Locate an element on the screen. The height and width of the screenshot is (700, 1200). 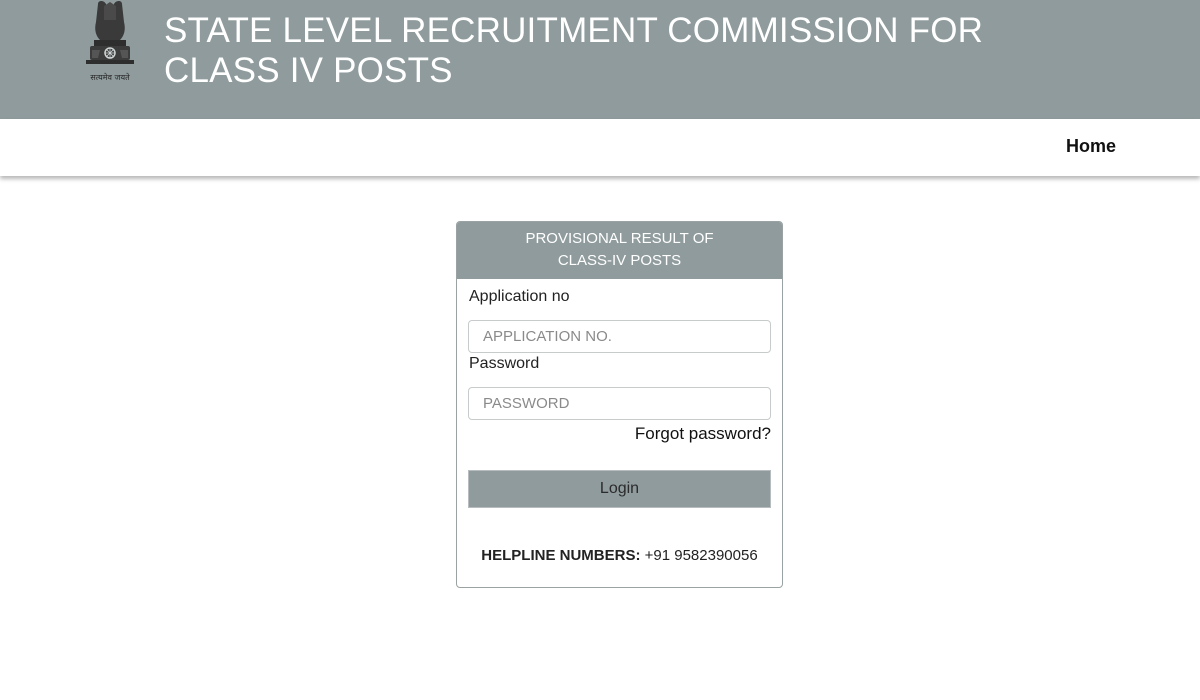
forgot-password-link: Forgot password? is located at coordinates (703, 434).